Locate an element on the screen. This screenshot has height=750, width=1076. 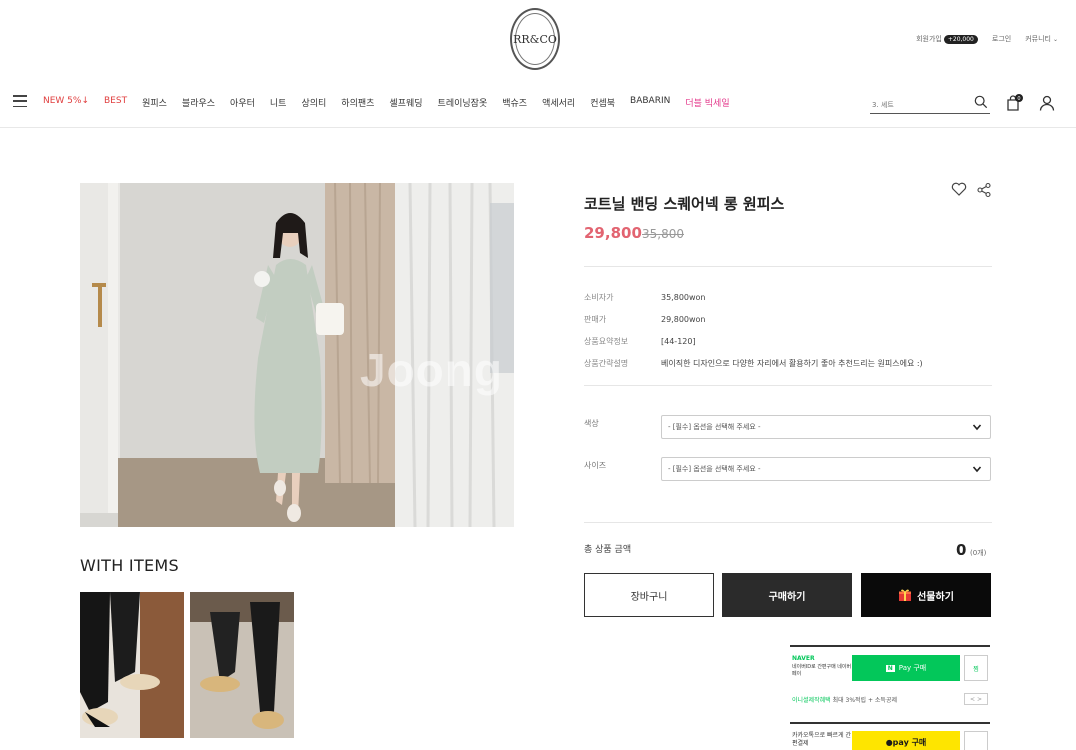
menu-item-babarin: BABARIN is located at coordinates (650, 102).